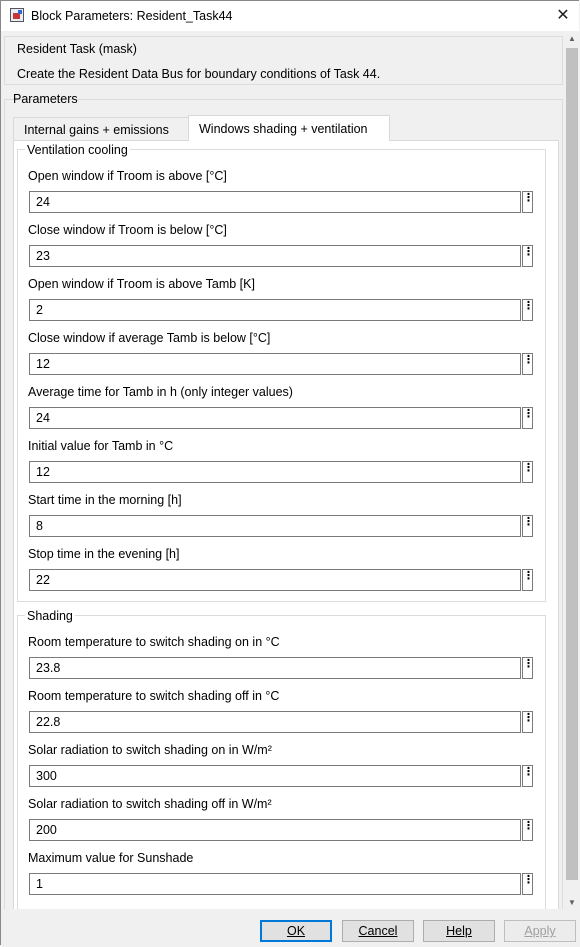 The width and height of the screenshot is (580, 947). I want to click on title-bar: Block Parameters: Resident_Task44 ✕, so click(290, 16).